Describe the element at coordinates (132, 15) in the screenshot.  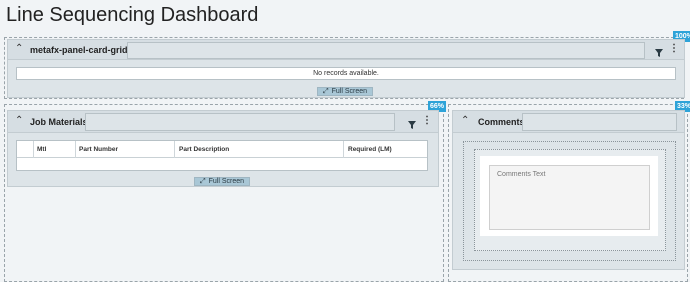
I see `page-title: Line Sequencing Dashboard` at that location.